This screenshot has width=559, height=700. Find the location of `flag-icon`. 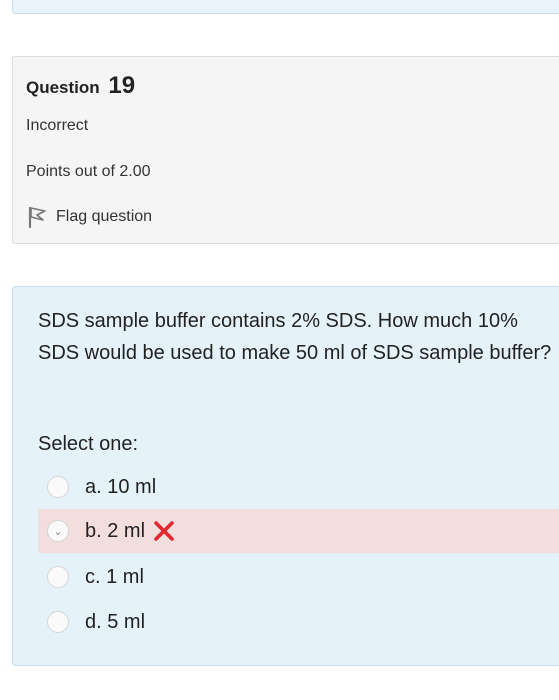

flag-icon is located at coordinates (37, 217).